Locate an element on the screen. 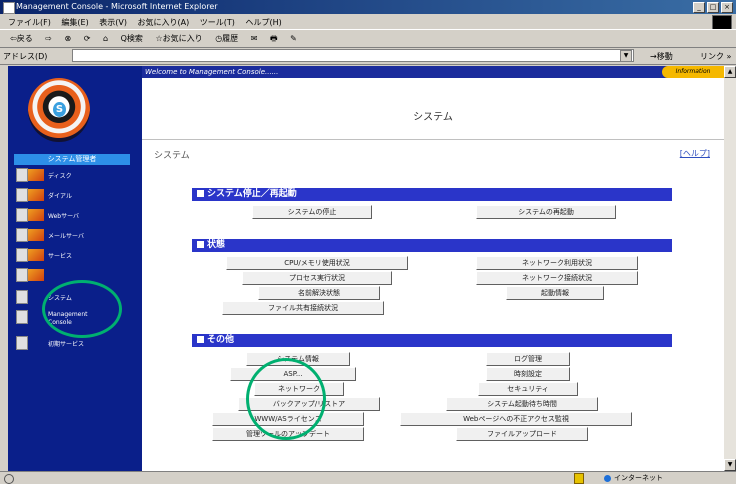  sidebar-item-dial: ダイアル is located at coordinates (78, 195).